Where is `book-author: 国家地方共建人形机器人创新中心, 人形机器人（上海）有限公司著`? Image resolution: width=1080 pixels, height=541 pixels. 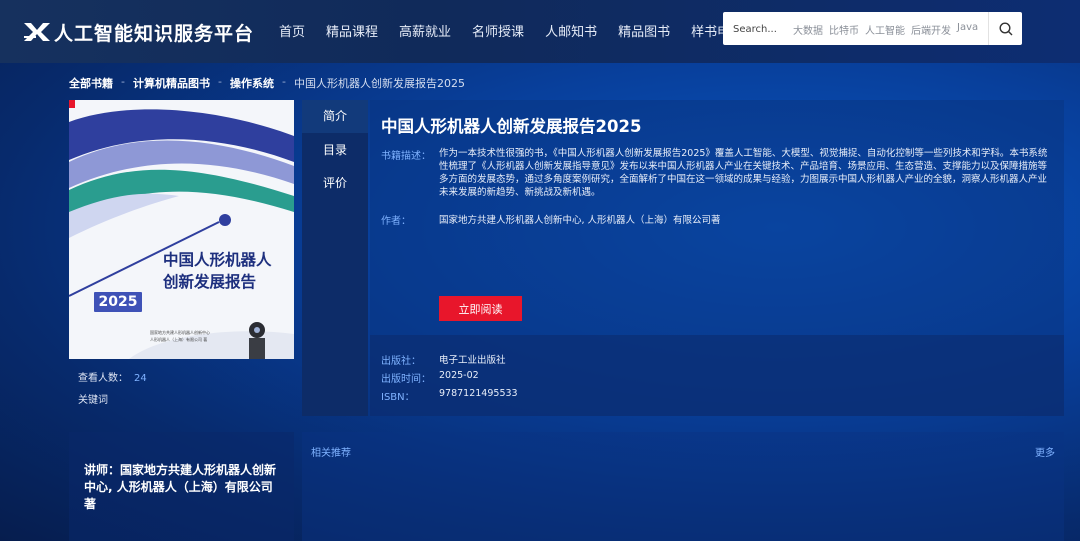
book-author: 国家地方共建人形机器人创新中心, 人形机器人（上海）有限公司著 is located at coordinates (580, 220).